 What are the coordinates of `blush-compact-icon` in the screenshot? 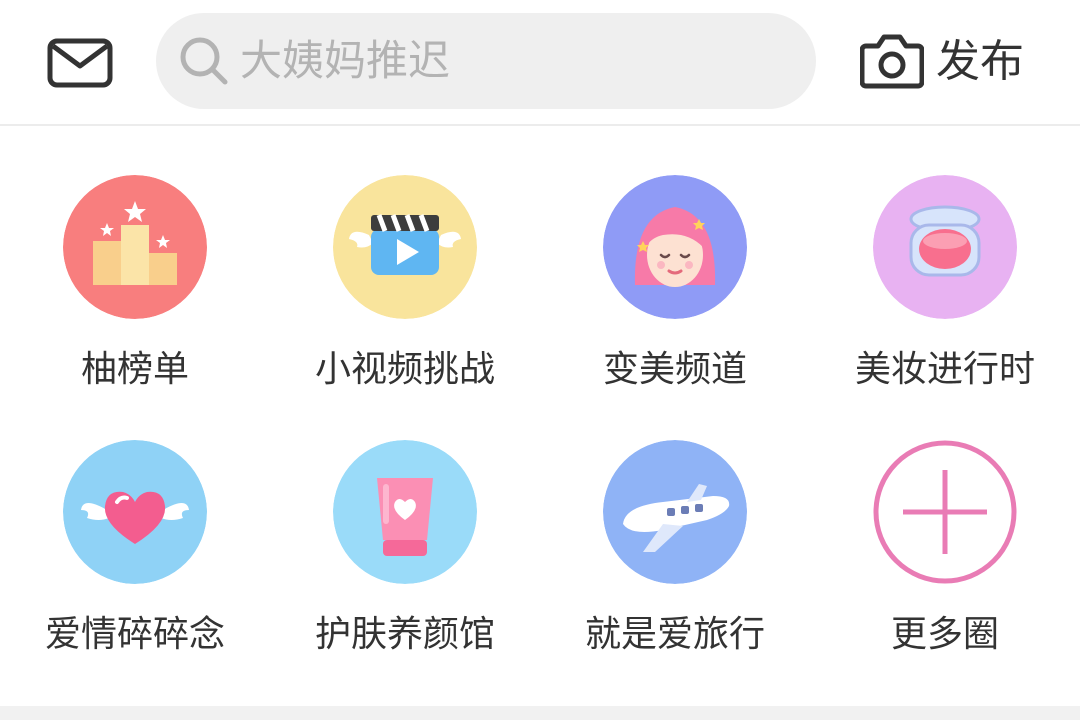 It's located at (945, 247).